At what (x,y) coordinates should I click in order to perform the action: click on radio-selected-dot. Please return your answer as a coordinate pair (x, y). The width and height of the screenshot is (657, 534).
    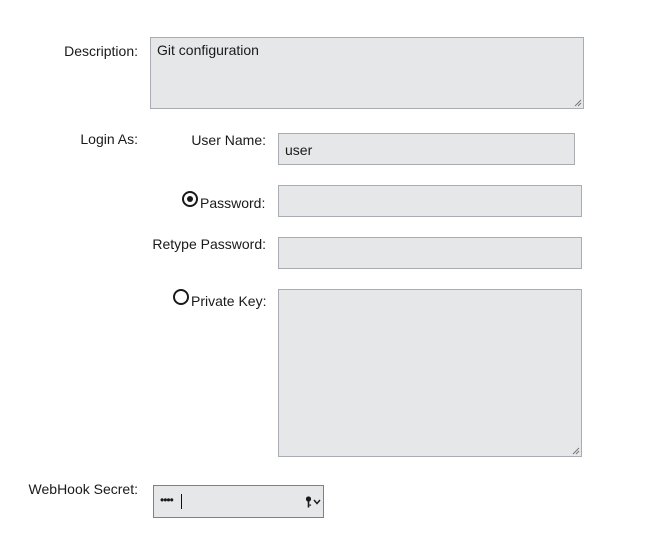
    Looking at the image, I should click on (190, 199).